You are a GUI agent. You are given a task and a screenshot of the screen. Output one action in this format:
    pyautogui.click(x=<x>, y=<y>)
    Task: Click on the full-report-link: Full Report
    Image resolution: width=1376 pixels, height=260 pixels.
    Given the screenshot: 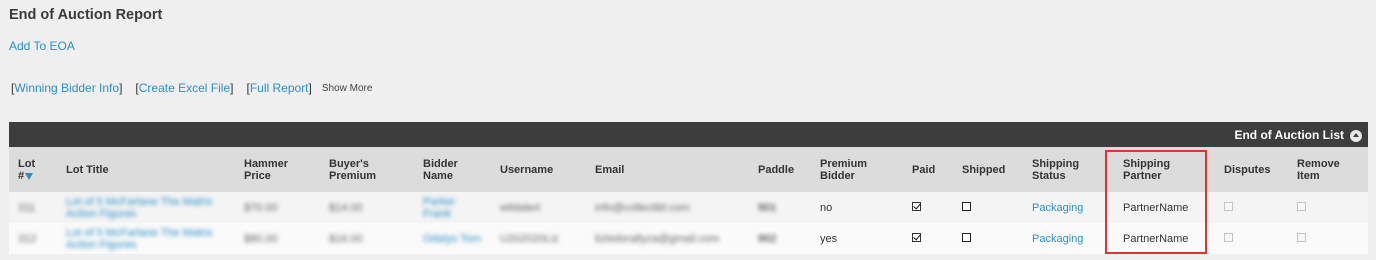 What is the action you would take?
    pyautogui.click(x=279, y=88)
    